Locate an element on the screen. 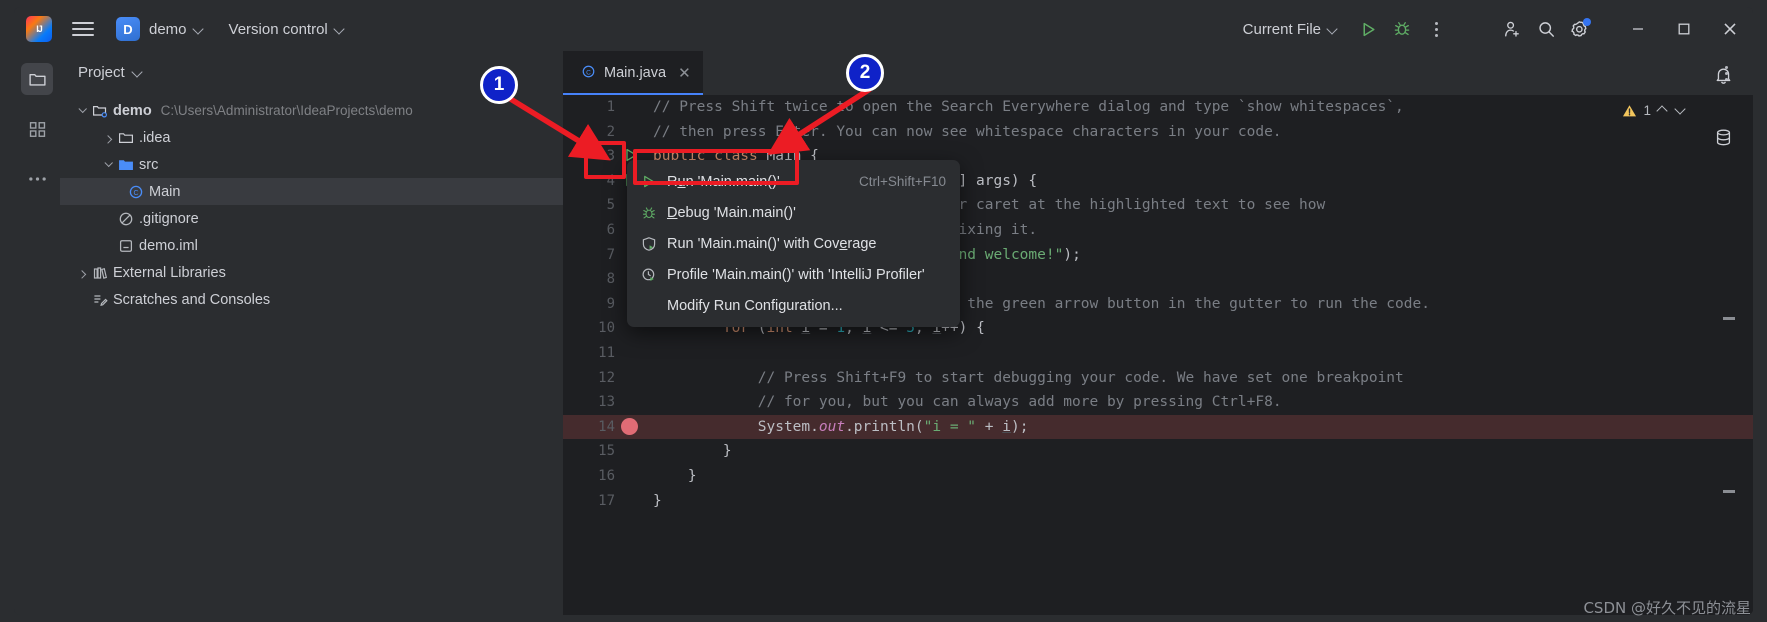  arrow-1-path is located at coordinates (556, 126).